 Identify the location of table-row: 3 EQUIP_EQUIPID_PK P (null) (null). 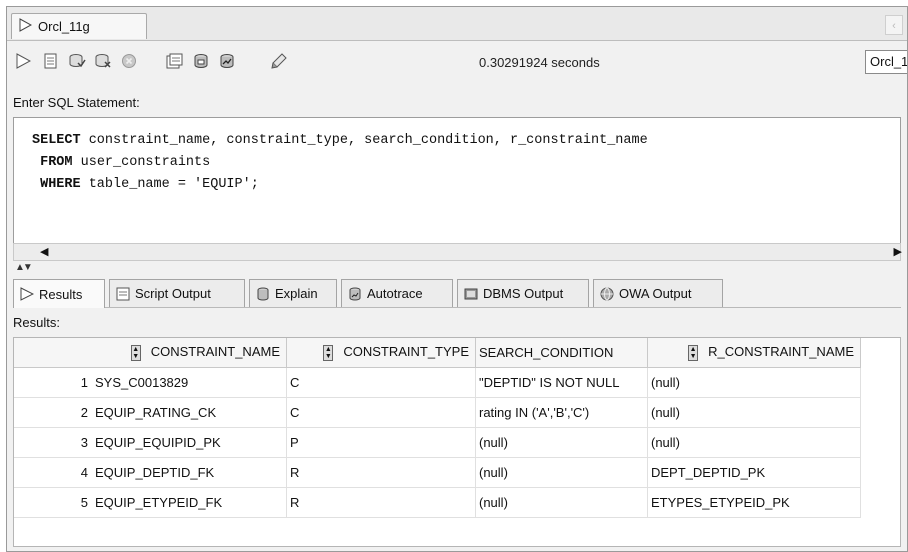
(437, 442).